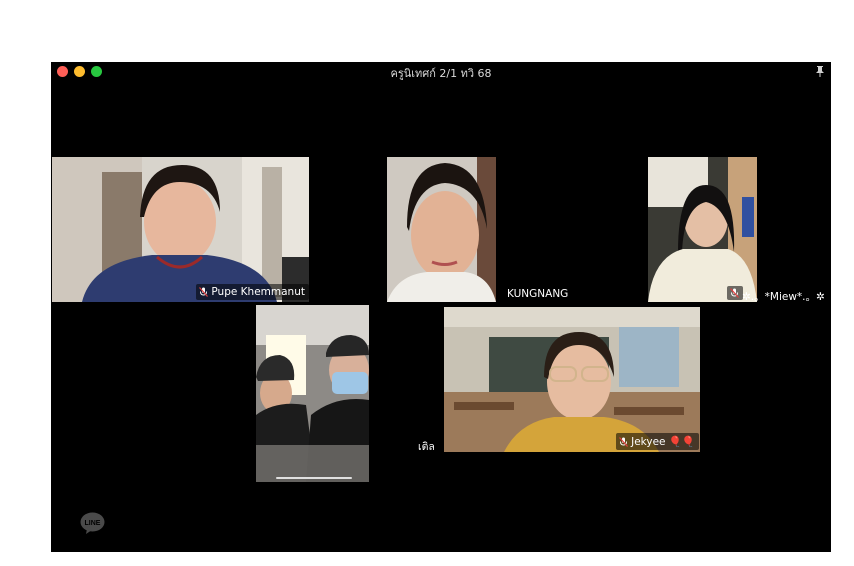  I want to click on svg-text: LINE, so click(93, 523).